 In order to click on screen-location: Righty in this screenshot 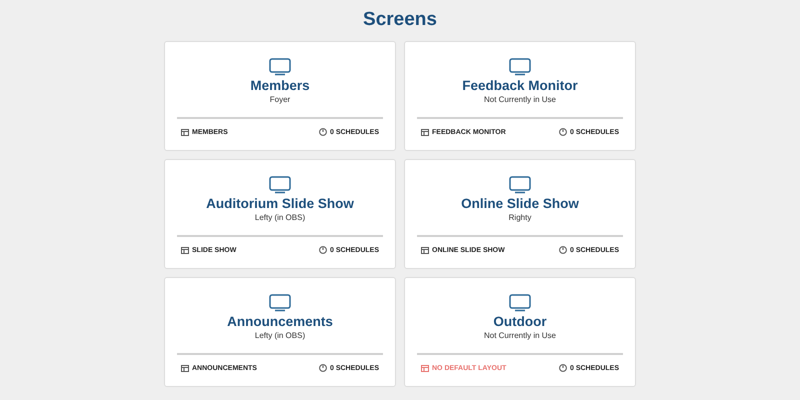, I will do `click(520, 217)`.